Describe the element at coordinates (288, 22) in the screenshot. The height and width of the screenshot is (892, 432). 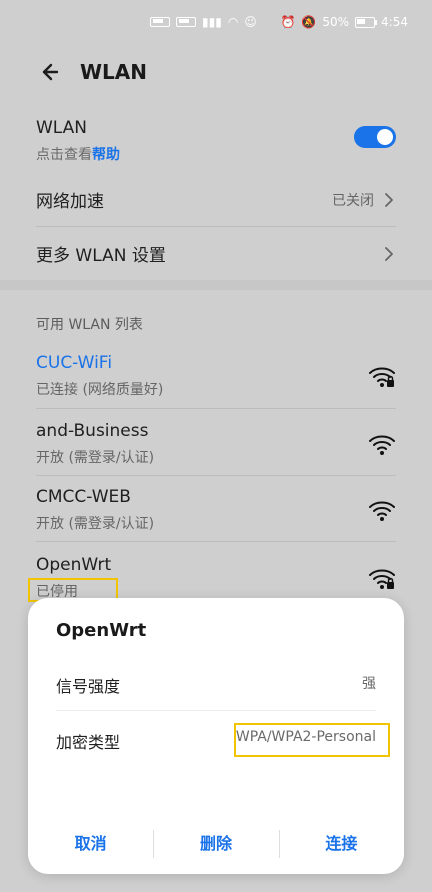
I see `alarm-icon: ⏰` at that location.